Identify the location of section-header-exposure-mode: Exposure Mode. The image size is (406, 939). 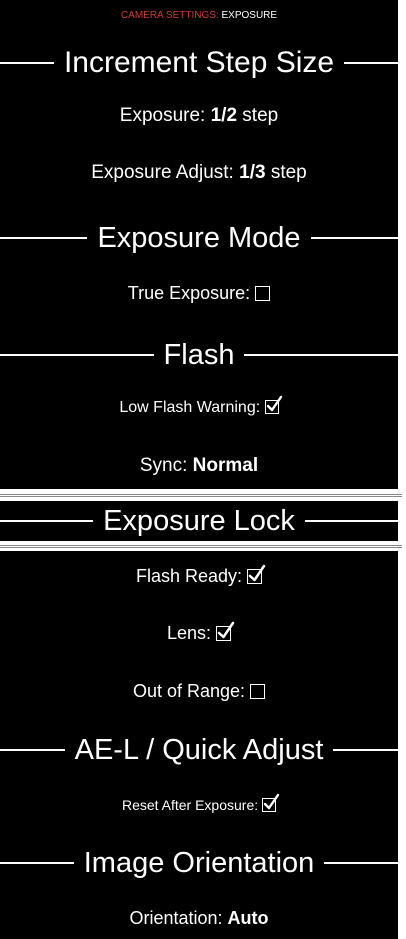
(199, 238).